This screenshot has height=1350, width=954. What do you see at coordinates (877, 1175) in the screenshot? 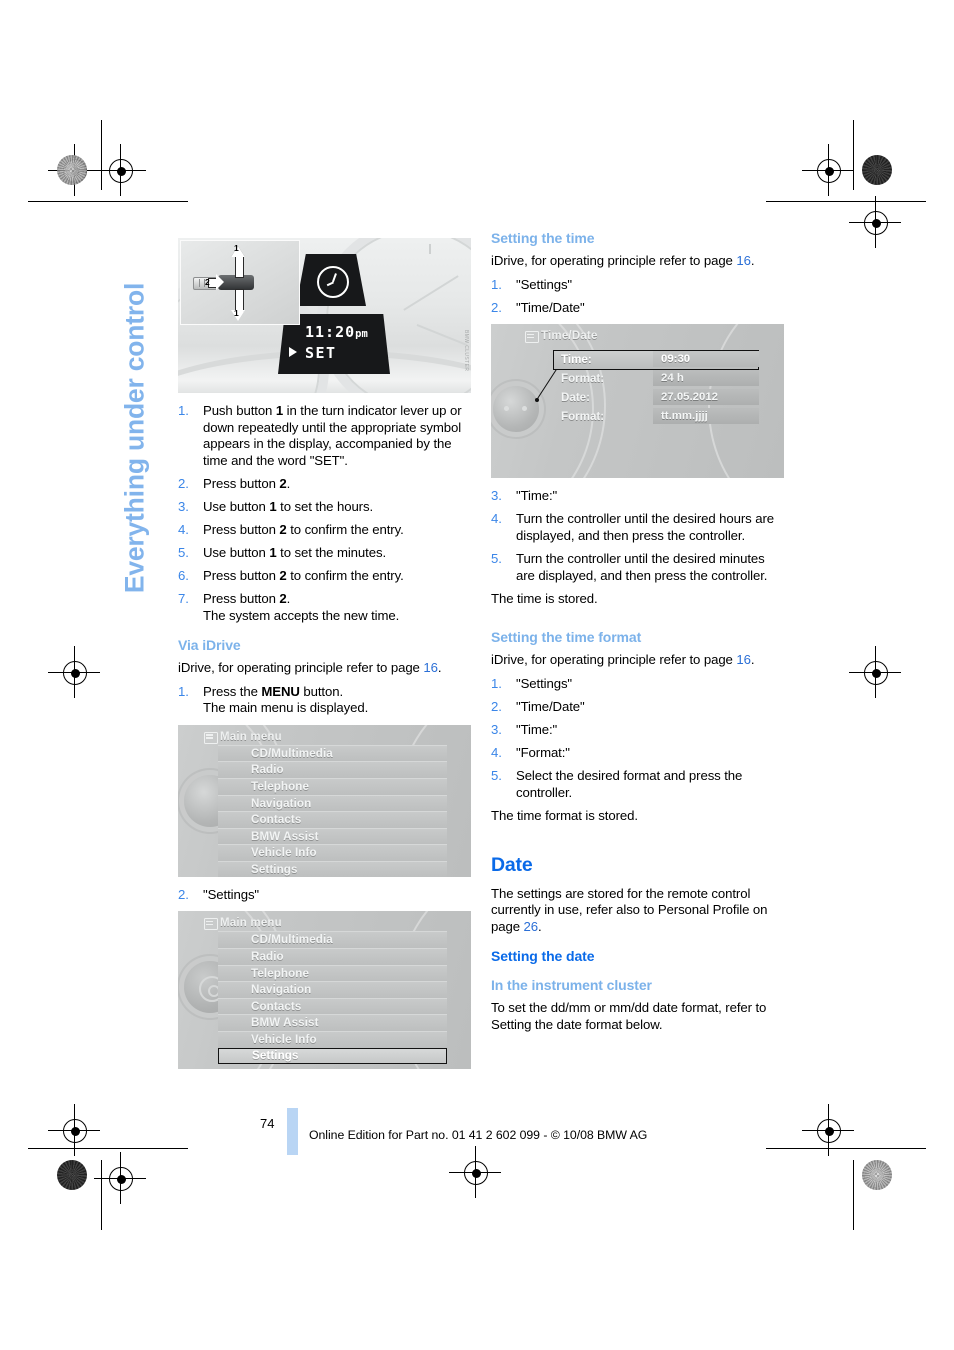
I see `color-patch-bottom-right` at bounding box center [877, 1175].